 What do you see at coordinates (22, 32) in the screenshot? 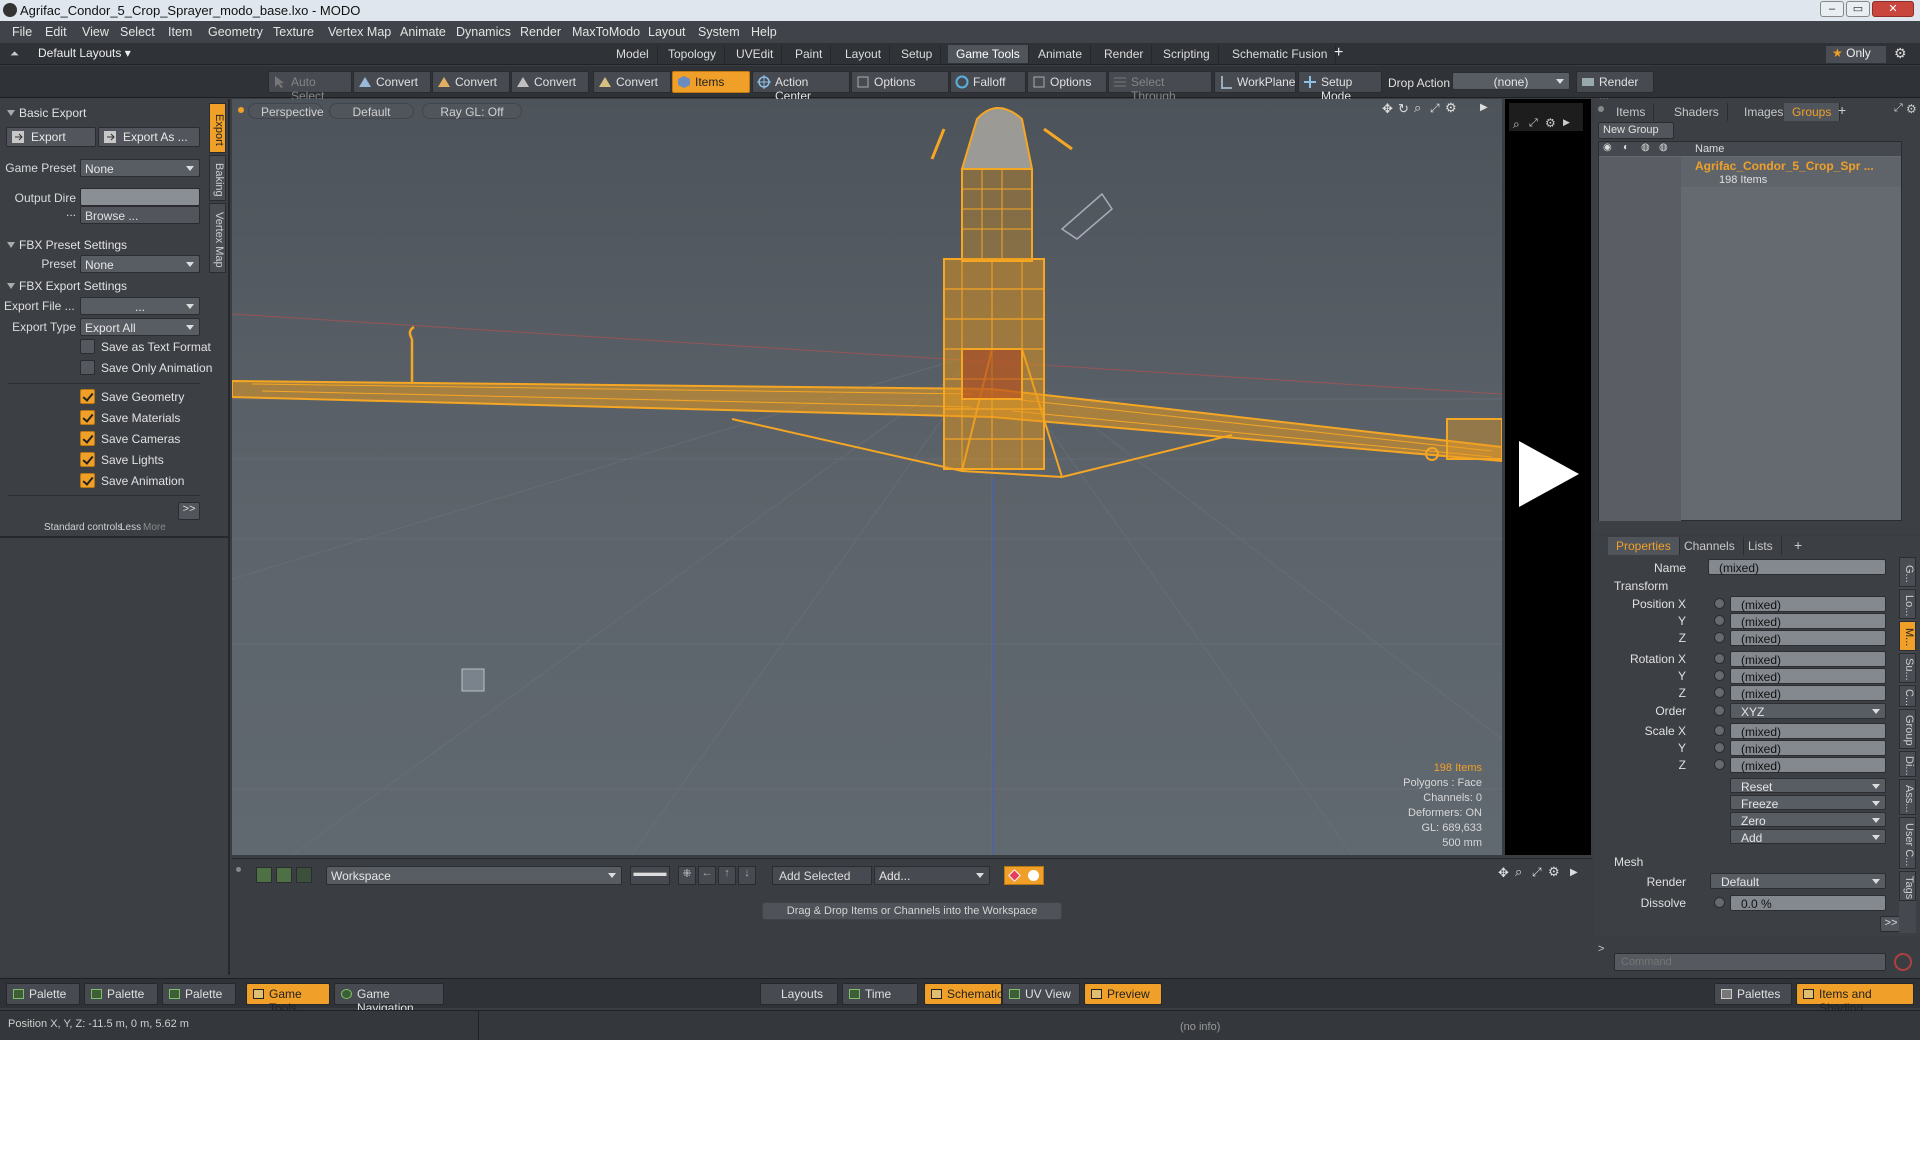
I see `menu-file: File` at bounding box center [22, 32].